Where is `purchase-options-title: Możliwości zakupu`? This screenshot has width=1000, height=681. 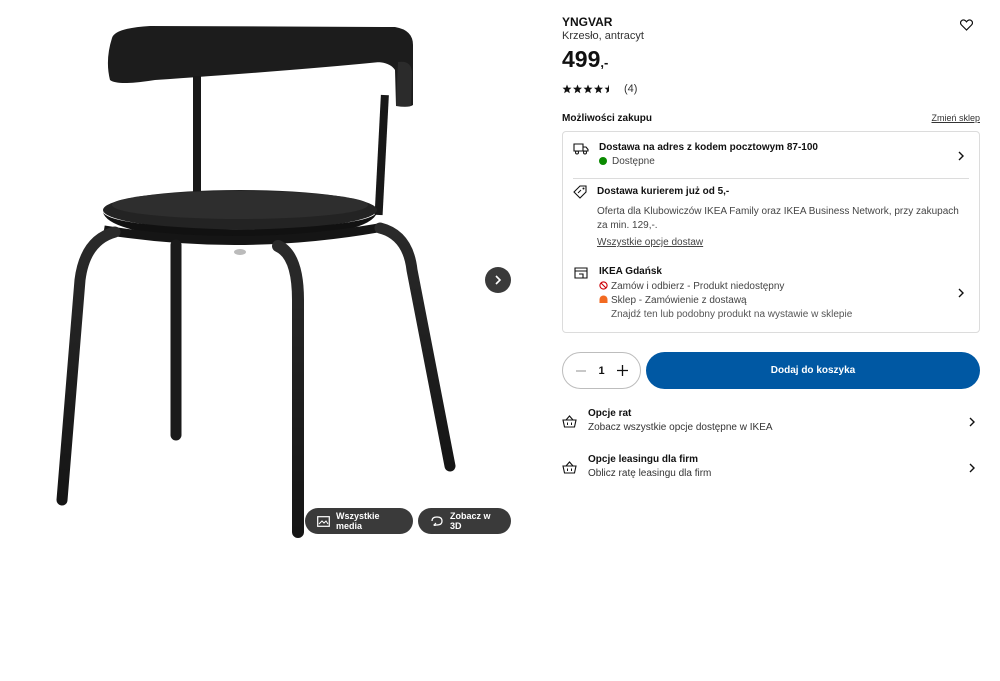 purchase-options-title: Możliwości zakupu is located at coordinates (607, 118).